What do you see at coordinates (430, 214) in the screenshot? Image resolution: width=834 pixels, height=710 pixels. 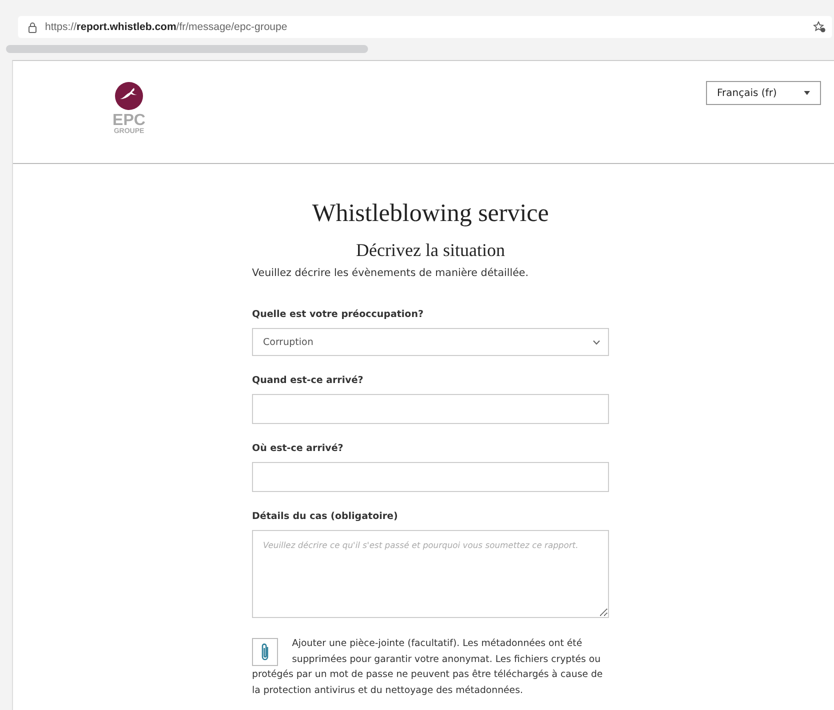 I see `page-title: Whistleblowing service` at bounding box center [430, 214].